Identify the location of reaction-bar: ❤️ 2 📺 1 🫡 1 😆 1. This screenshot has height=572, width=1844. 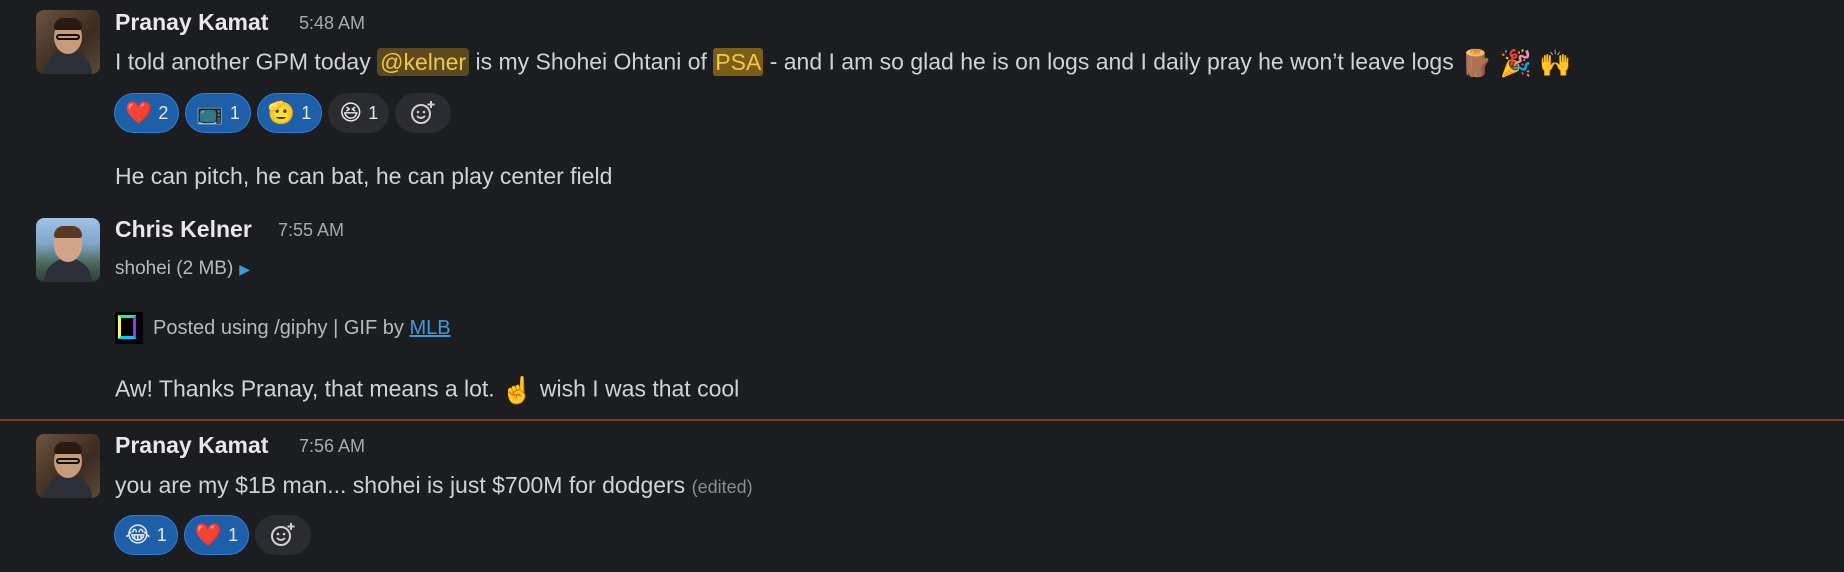
(283, 113).